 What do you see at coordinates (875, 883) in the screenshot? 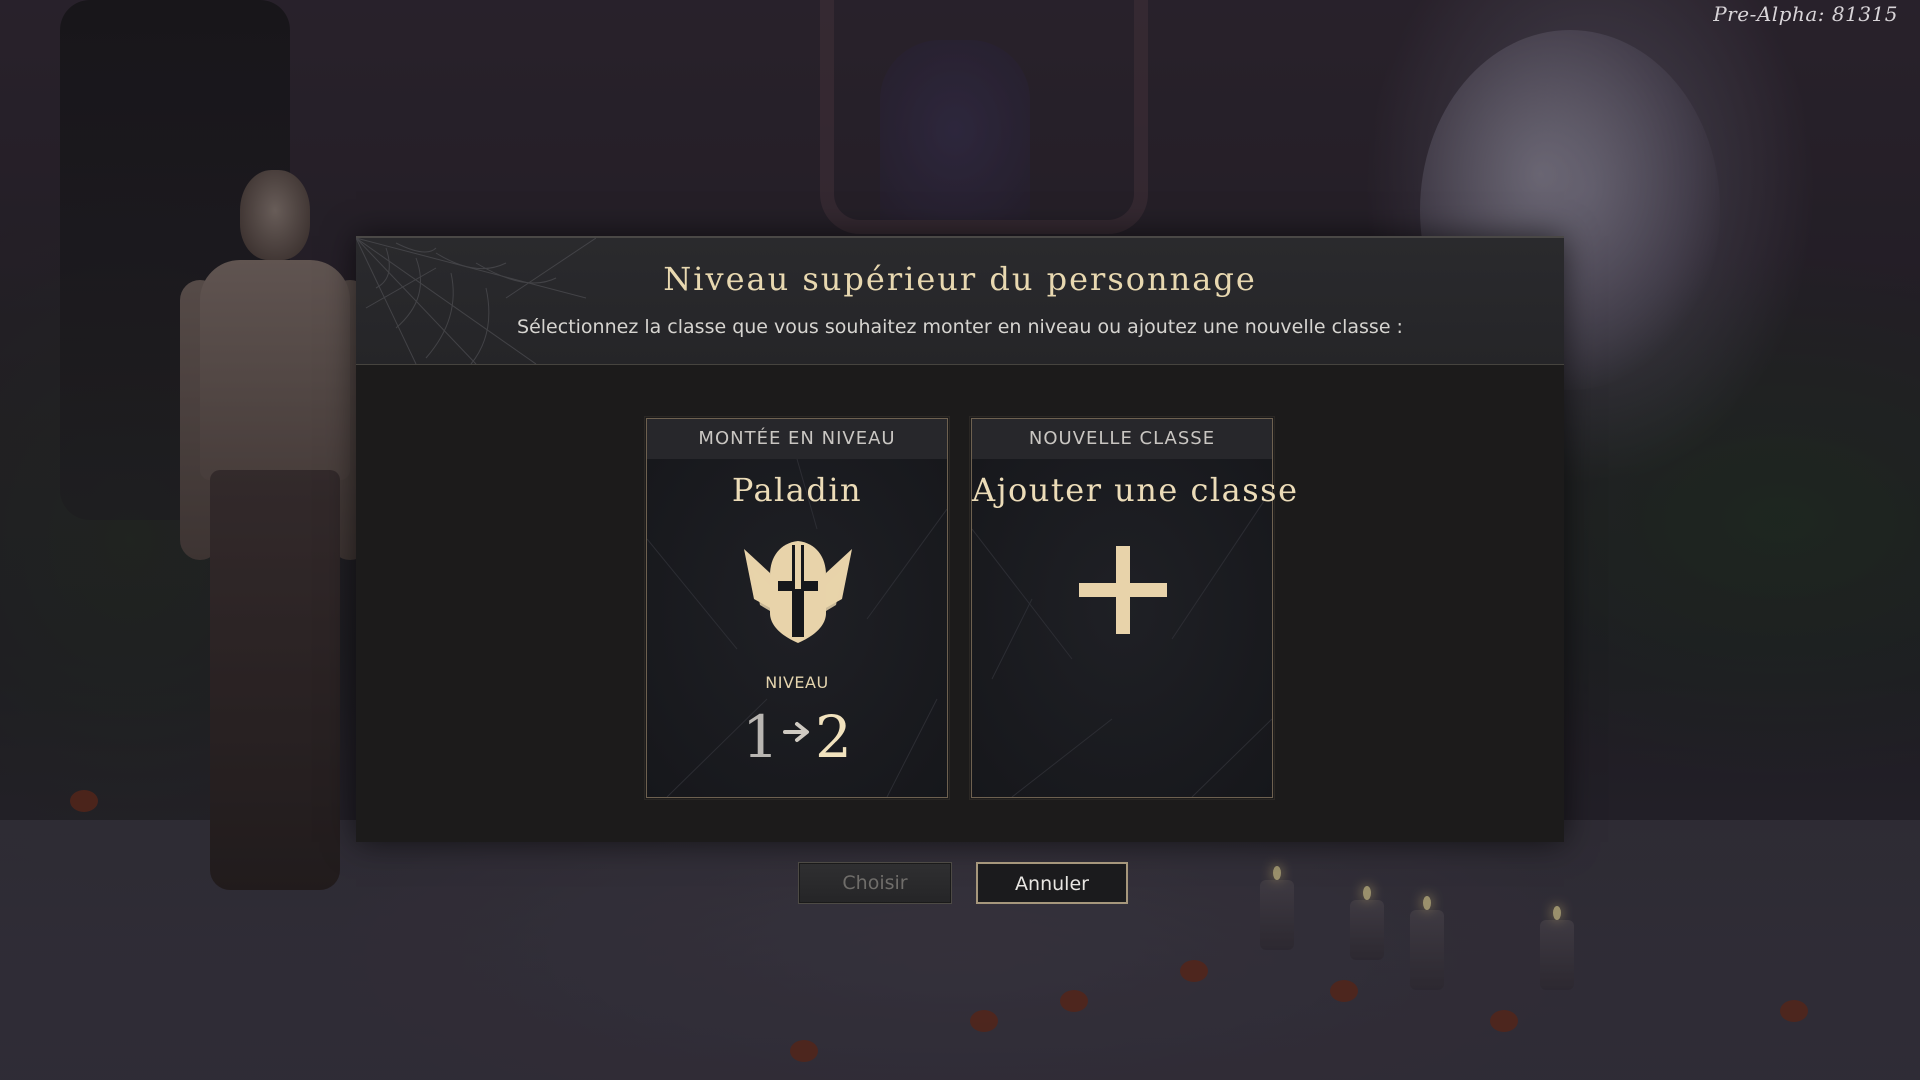
I see `choose-button: Choisir` at bounding box center [875, 883].